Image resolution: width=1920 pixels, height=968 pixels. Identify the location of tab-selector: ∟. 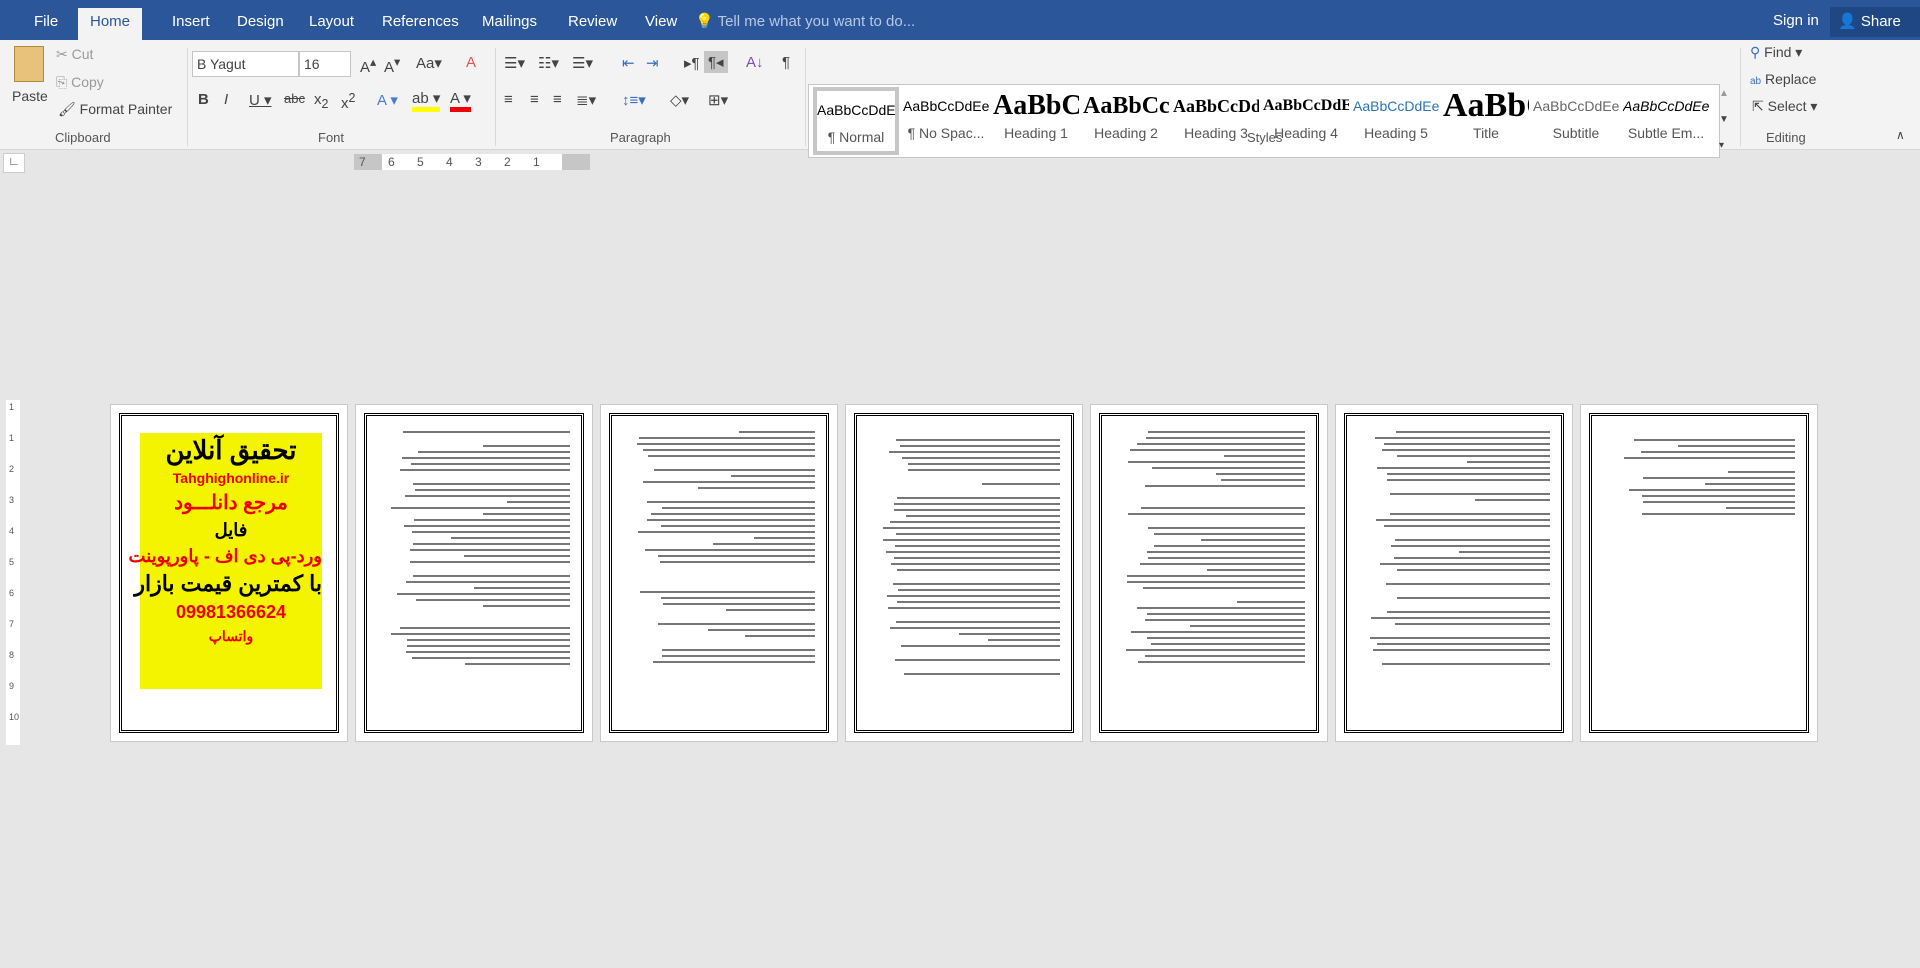
(14, 163).